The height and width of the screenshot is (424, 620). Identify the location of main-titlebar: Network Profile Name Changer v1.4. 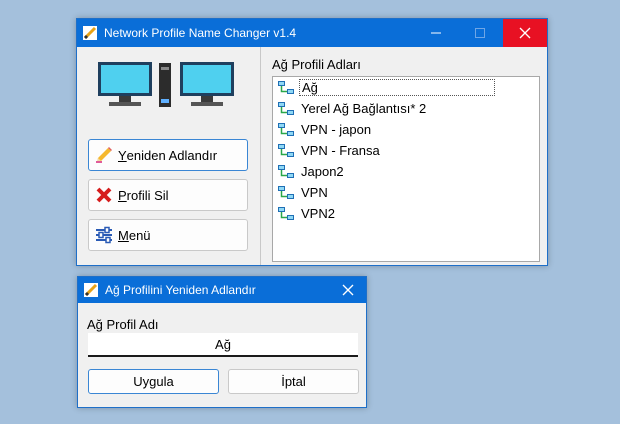
(312, 33).